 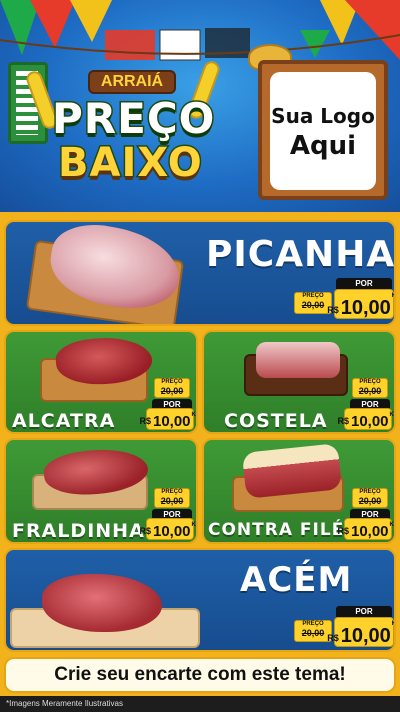 I want to click on product-name: ALCATRA, so click(x=64, y=421).